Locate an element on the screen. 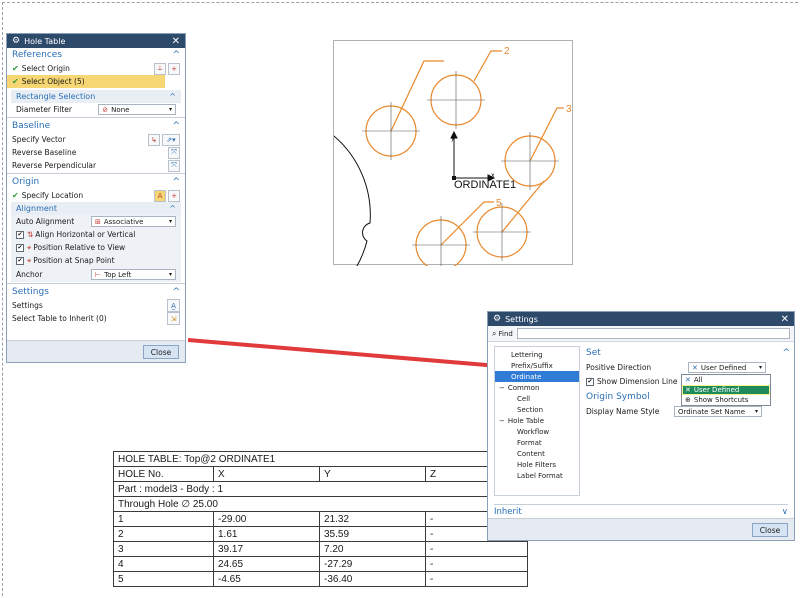  positive-direction-select: ✕ User Defined ▾ is located at coordinates (727, 367).